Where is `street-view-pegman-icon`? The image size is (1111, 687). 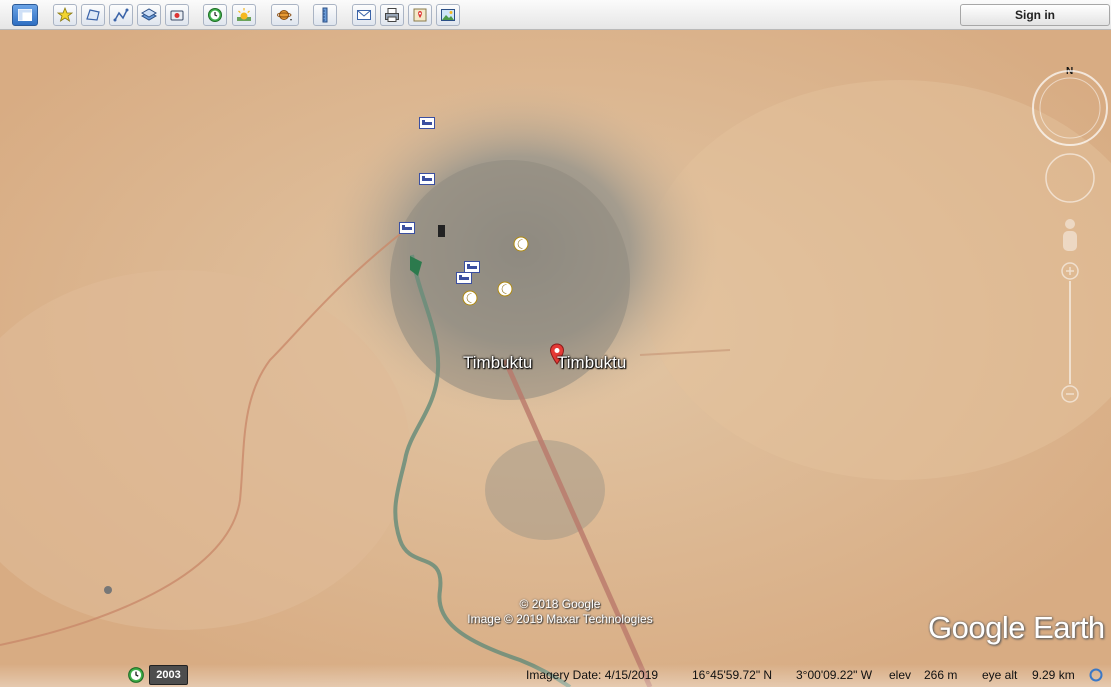 street-view-pegman-icon is located at coordinates (1070, 235).